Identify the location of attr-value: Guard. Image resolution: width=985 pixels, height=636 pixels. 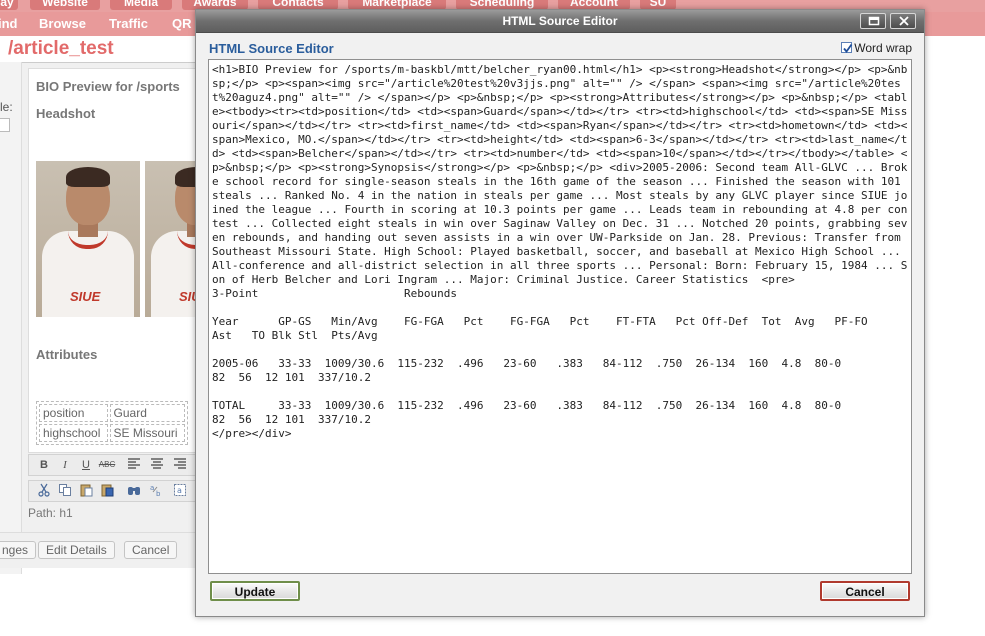
(147, 413).